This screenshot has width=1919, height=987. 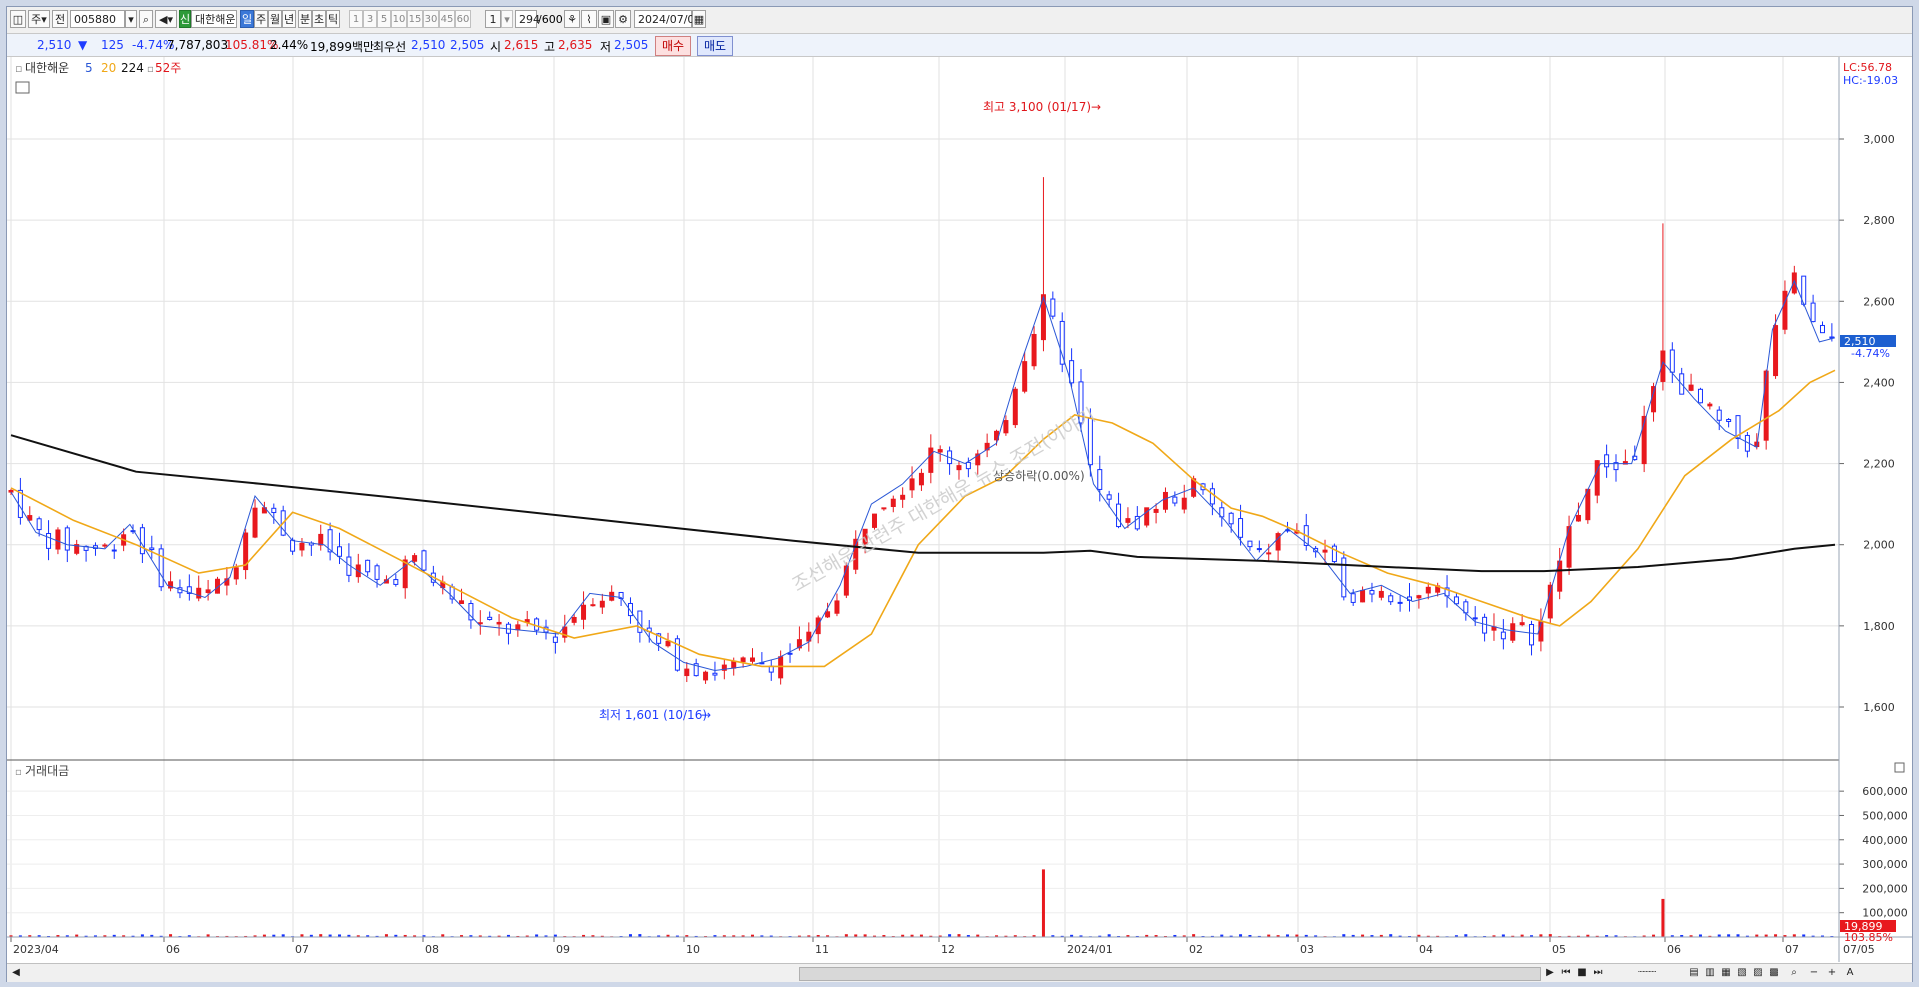 I want to click on sell-button: 매도, so click(x=715, y=46).